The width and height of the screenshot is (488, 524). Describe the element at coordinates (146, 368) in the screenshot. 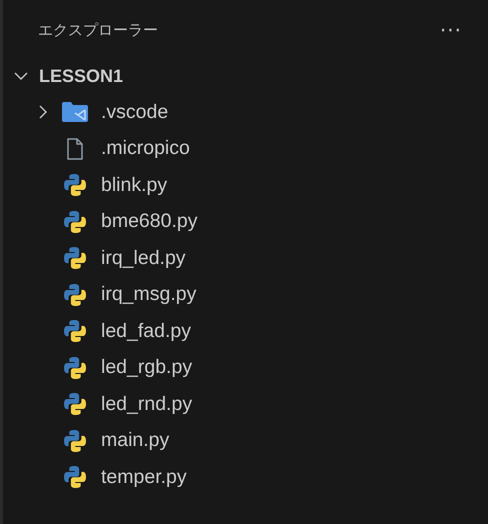

I see `file-name: led_rgb.py` at that location.